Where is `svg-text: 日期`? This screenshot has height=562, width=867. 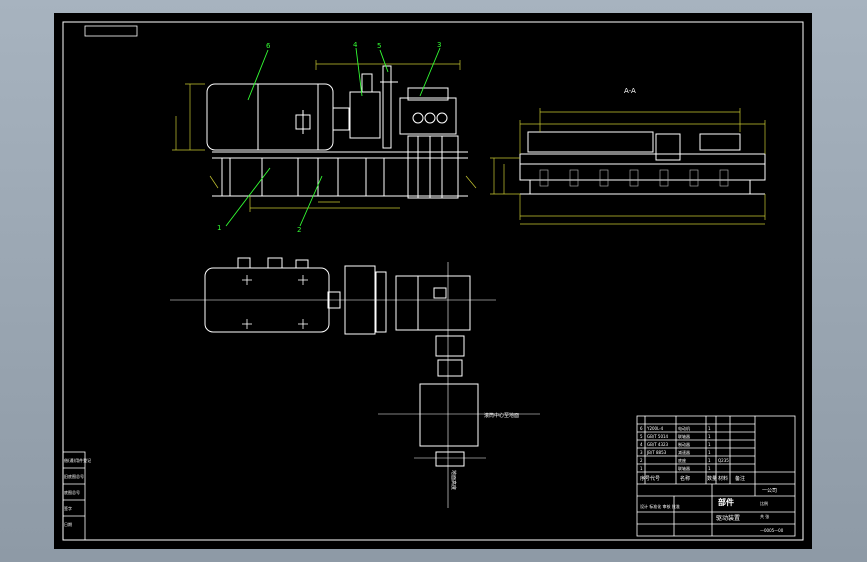 svg-text: 日期 is located at coordinates (68, 524).